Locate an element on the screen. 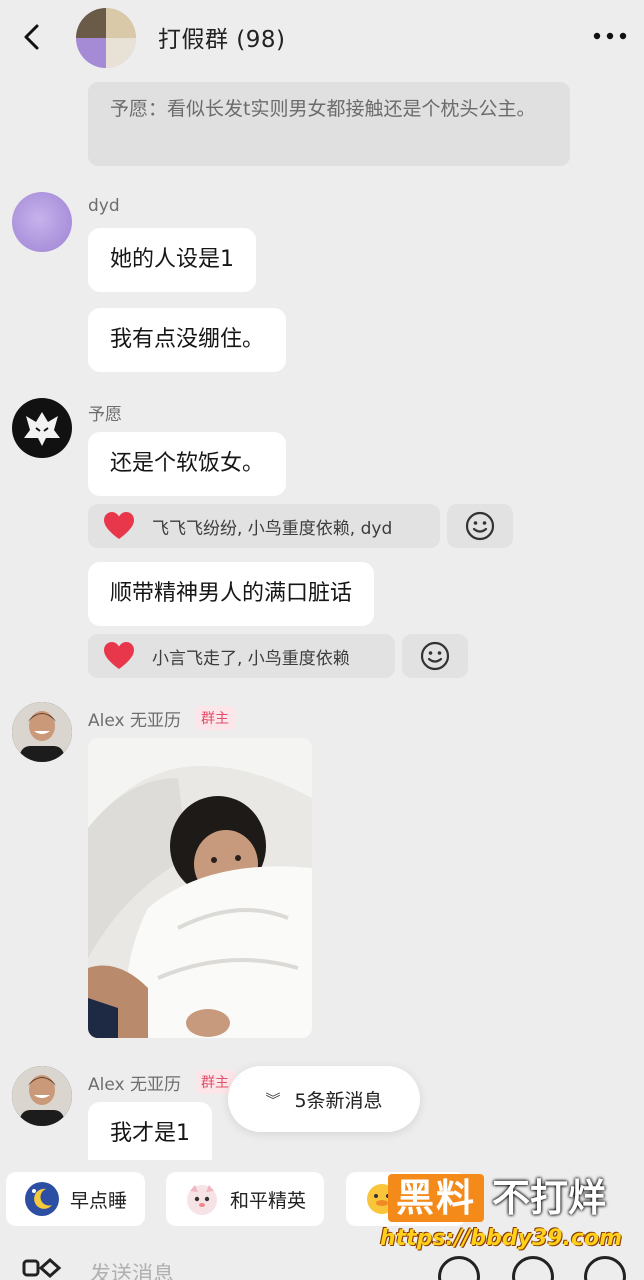 The image size is (644, 1280). watermark-url: https://bbdy39.com is located at coordinates (501, 1238).